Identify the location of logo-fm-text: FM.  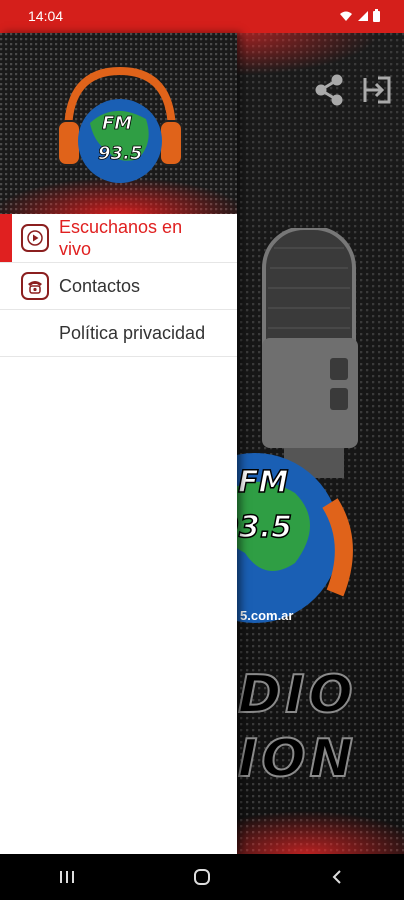
(117, 123).